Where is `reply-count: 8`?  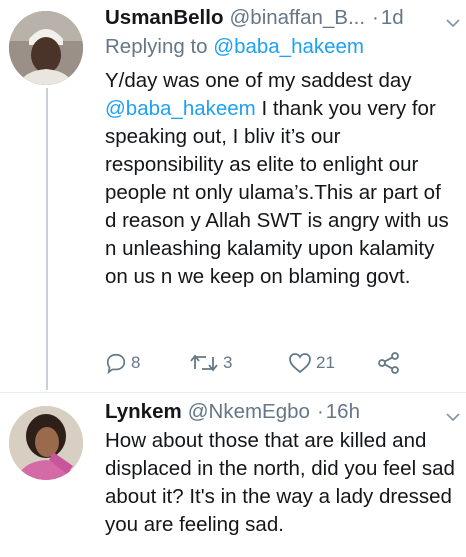 reply-count: 8 is located at coordinates (136, 362).